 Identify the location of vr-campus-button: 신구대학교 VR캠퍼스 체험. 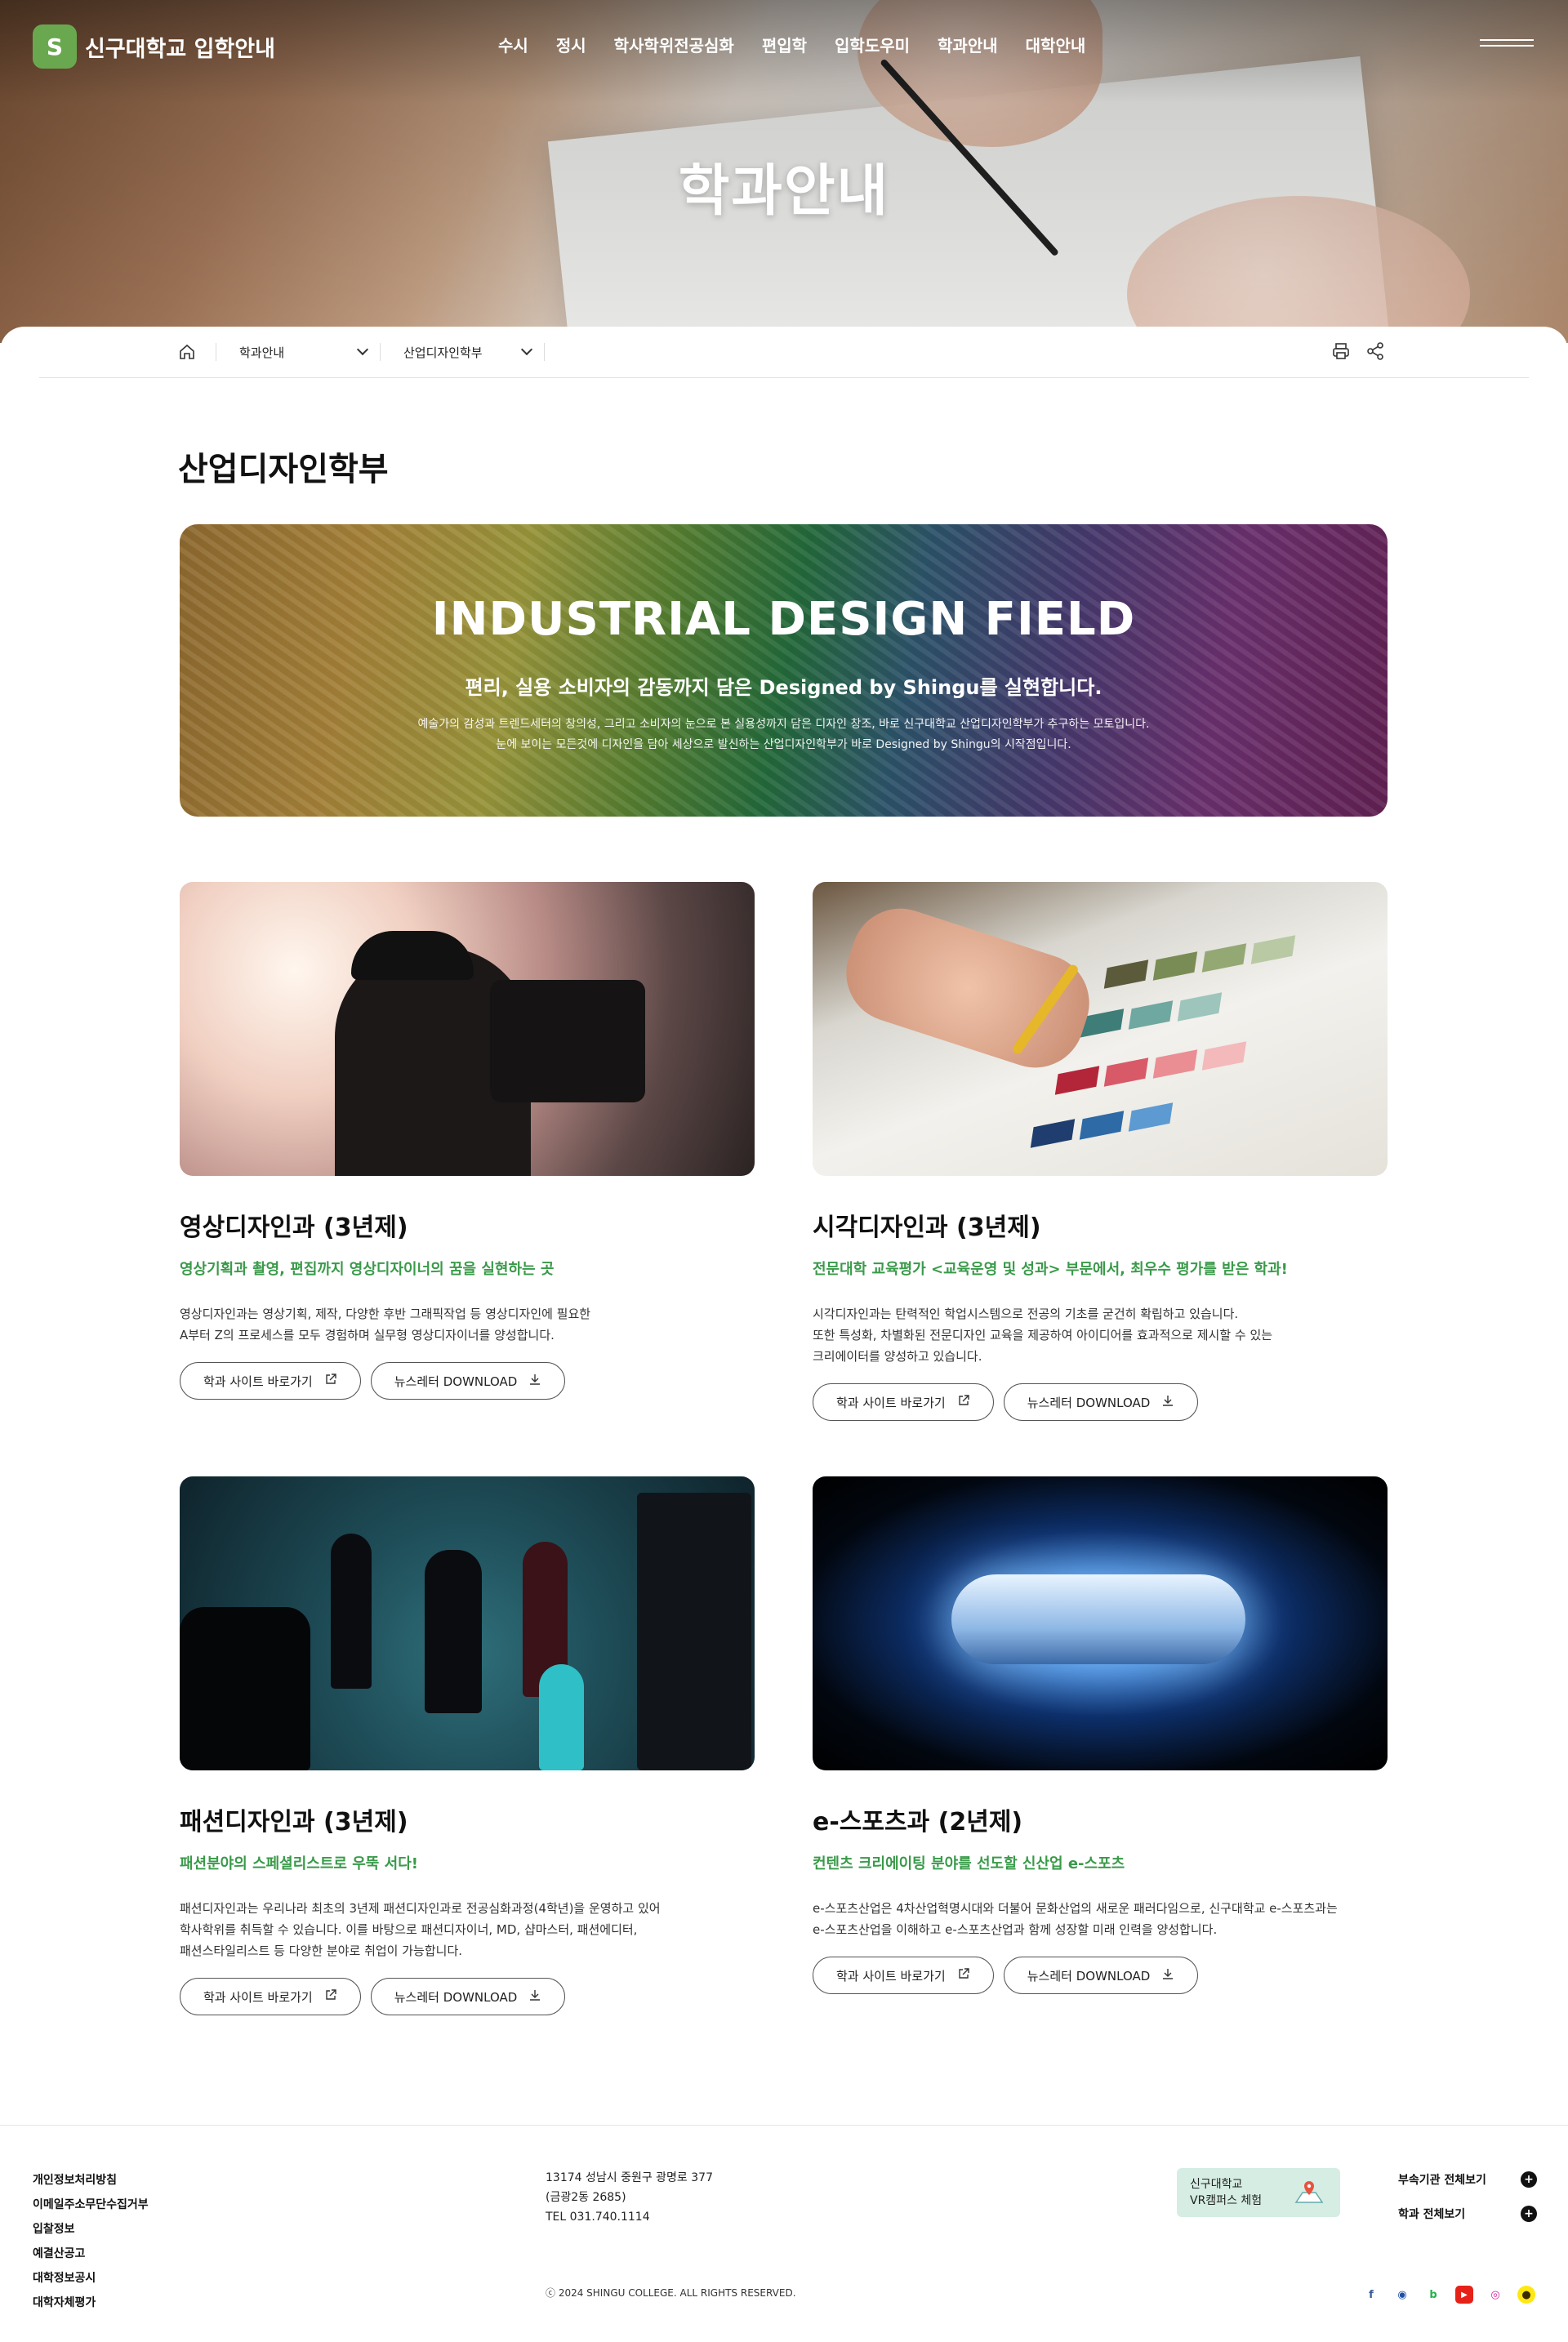
(1258, 2192).